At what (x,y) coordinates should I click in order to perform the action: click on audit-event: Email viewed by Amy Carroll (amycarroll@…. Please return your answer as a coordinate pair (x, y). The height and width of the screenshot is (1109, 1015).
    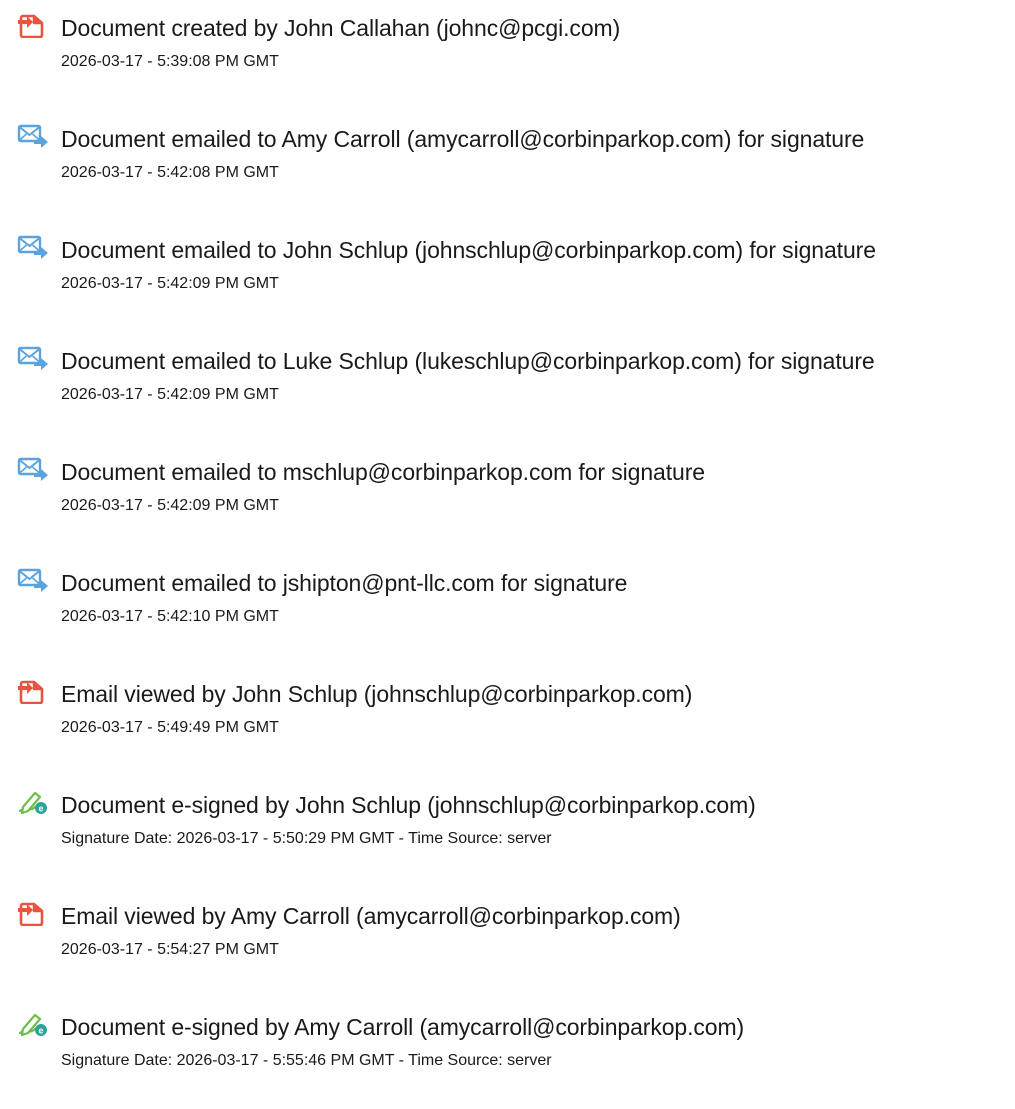
    Looking at the image, I should click on (514, 941).